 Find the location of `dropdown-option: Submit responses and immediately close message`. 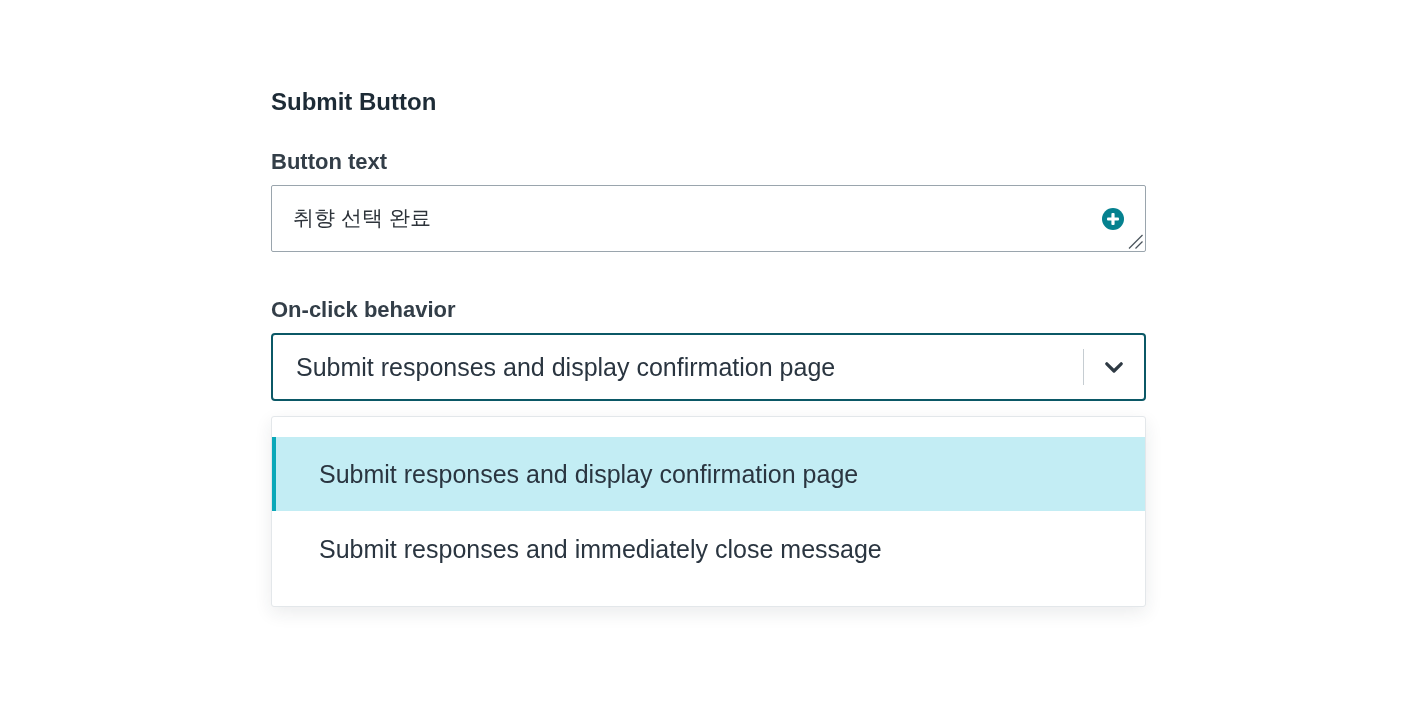

dropdown-option: Submit responses and immediately close message is located at coordinates (708, 549).